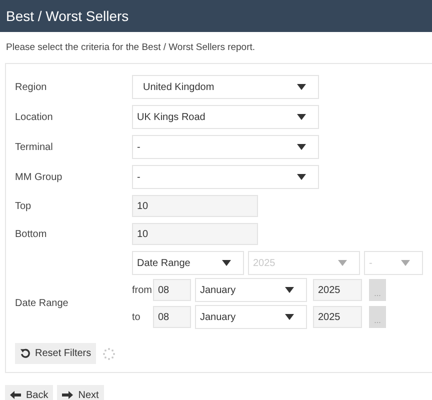  I want to click on field-label: MM Group, so click(39, 177).